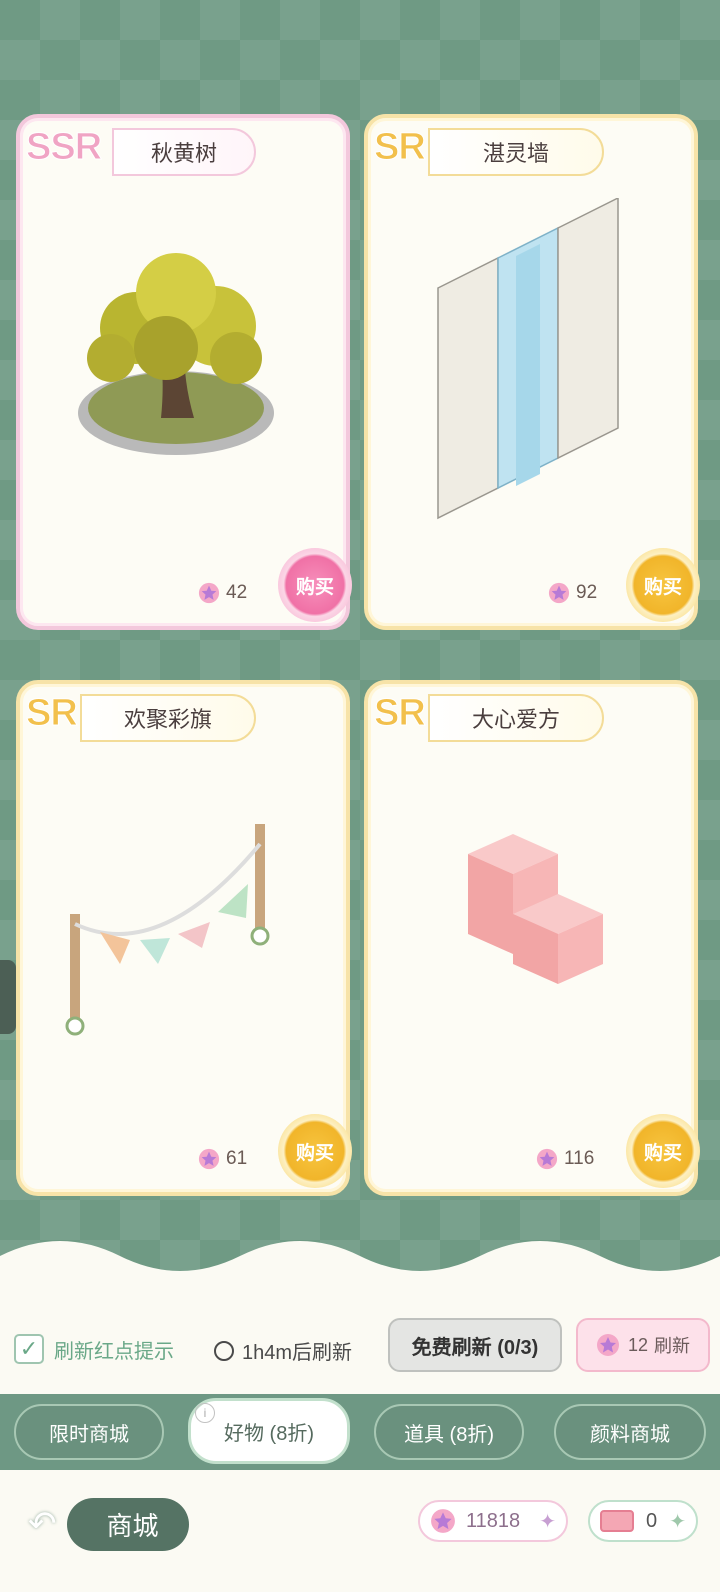  What do you see at coordinates (672, 1346) in the screenshot?
I see `paid-refresh-label: 刷新` at bounding box center [672, 1346].